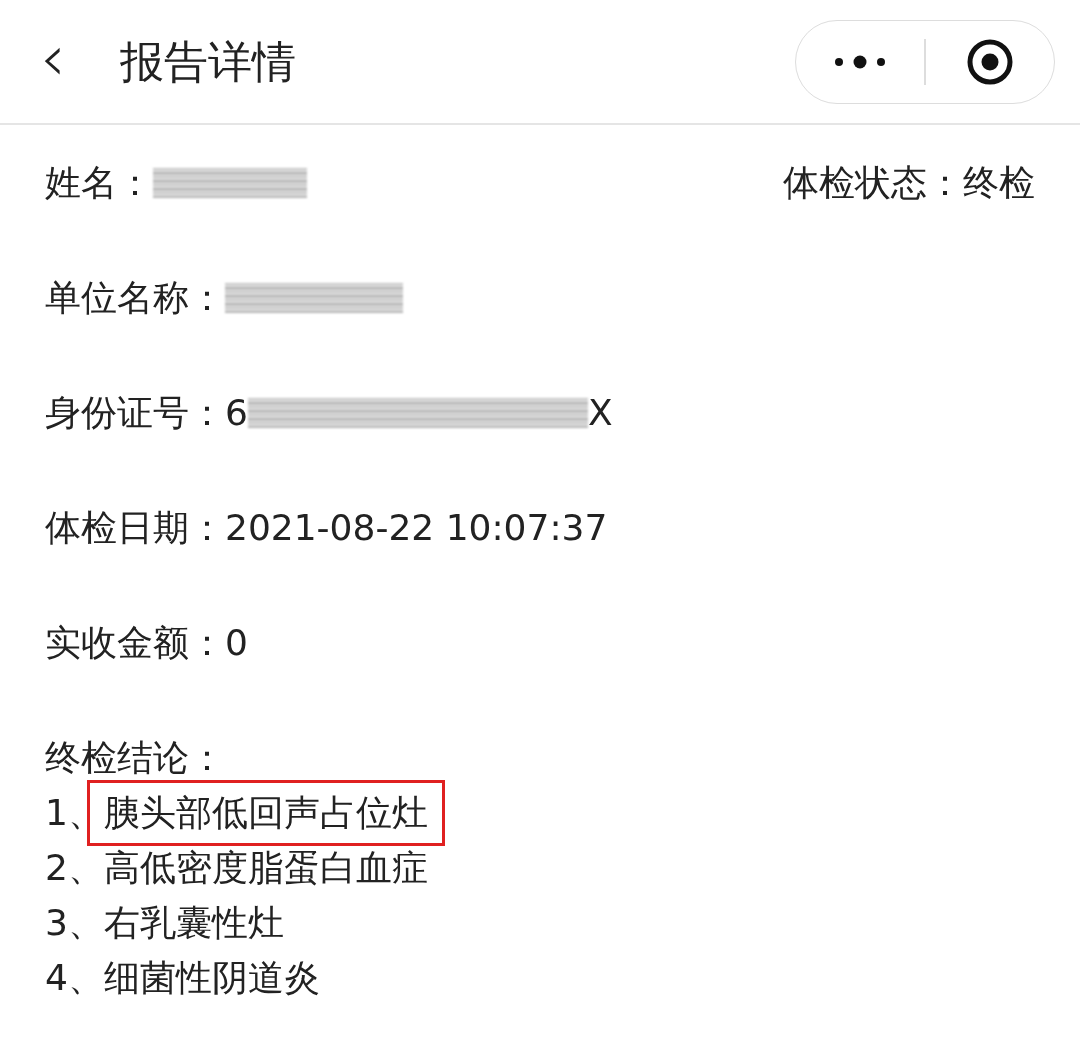 The width and height of the screenshot is (1080, 1046). What do you see at coordinates (265, 812) in the screenshot?
I see `conclusion-item: 胰头部低回声占位灶` at bounding box center [265, 812].